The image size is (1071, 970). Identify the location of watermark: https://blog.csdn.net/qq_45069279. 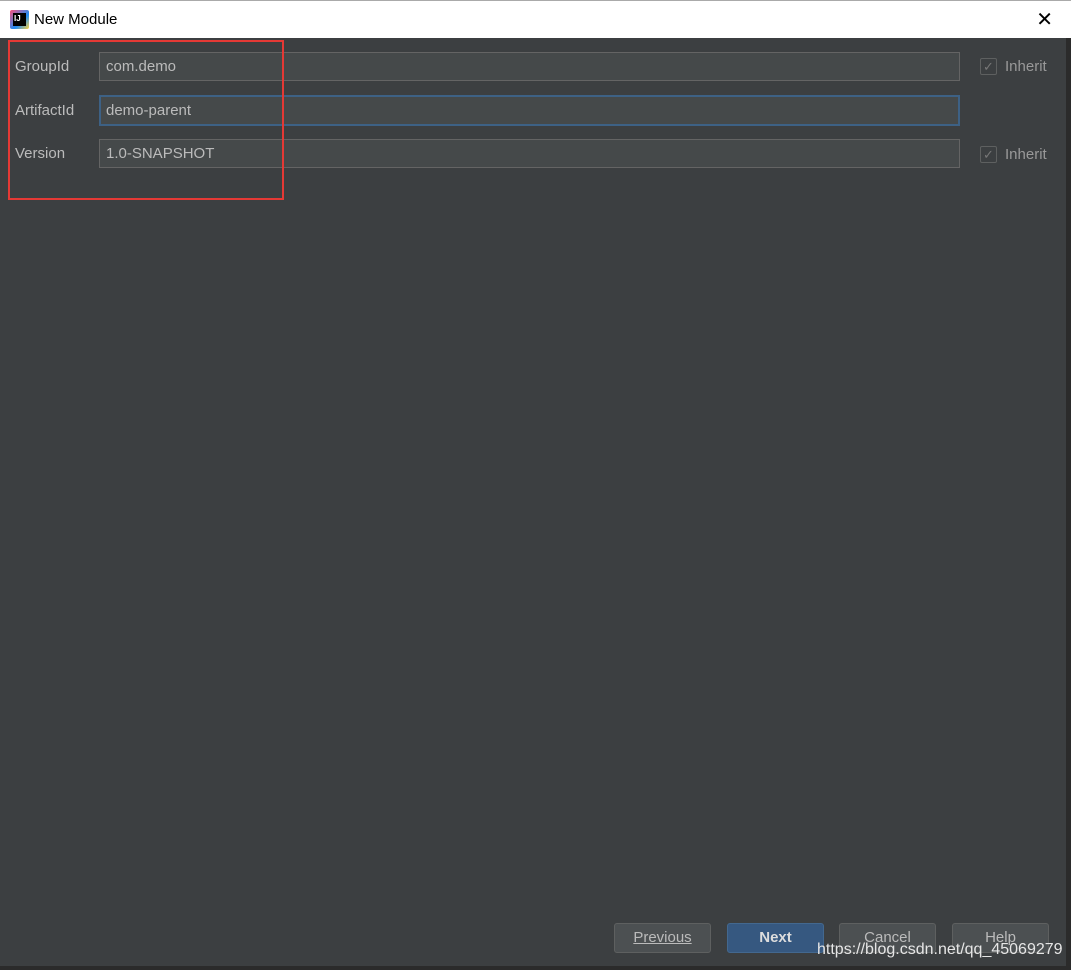
(940, 949).